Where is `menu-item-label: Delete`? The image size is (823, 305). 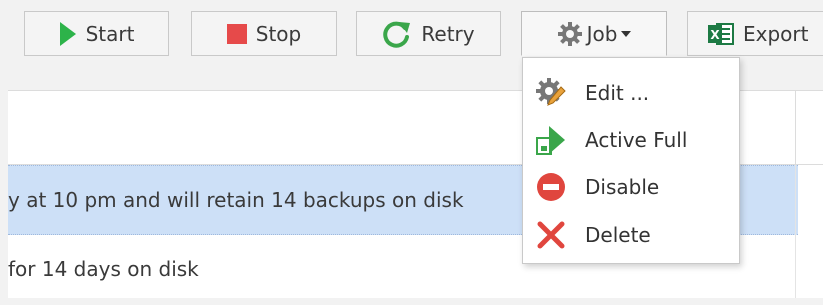
menu-item-label: Delete is located at coordinates (618, 235).